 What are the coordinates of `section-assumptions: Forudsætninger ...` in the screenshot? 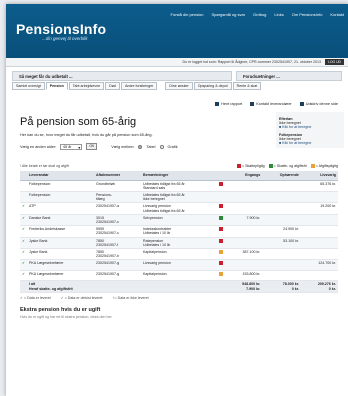 It's located at (289, 76).